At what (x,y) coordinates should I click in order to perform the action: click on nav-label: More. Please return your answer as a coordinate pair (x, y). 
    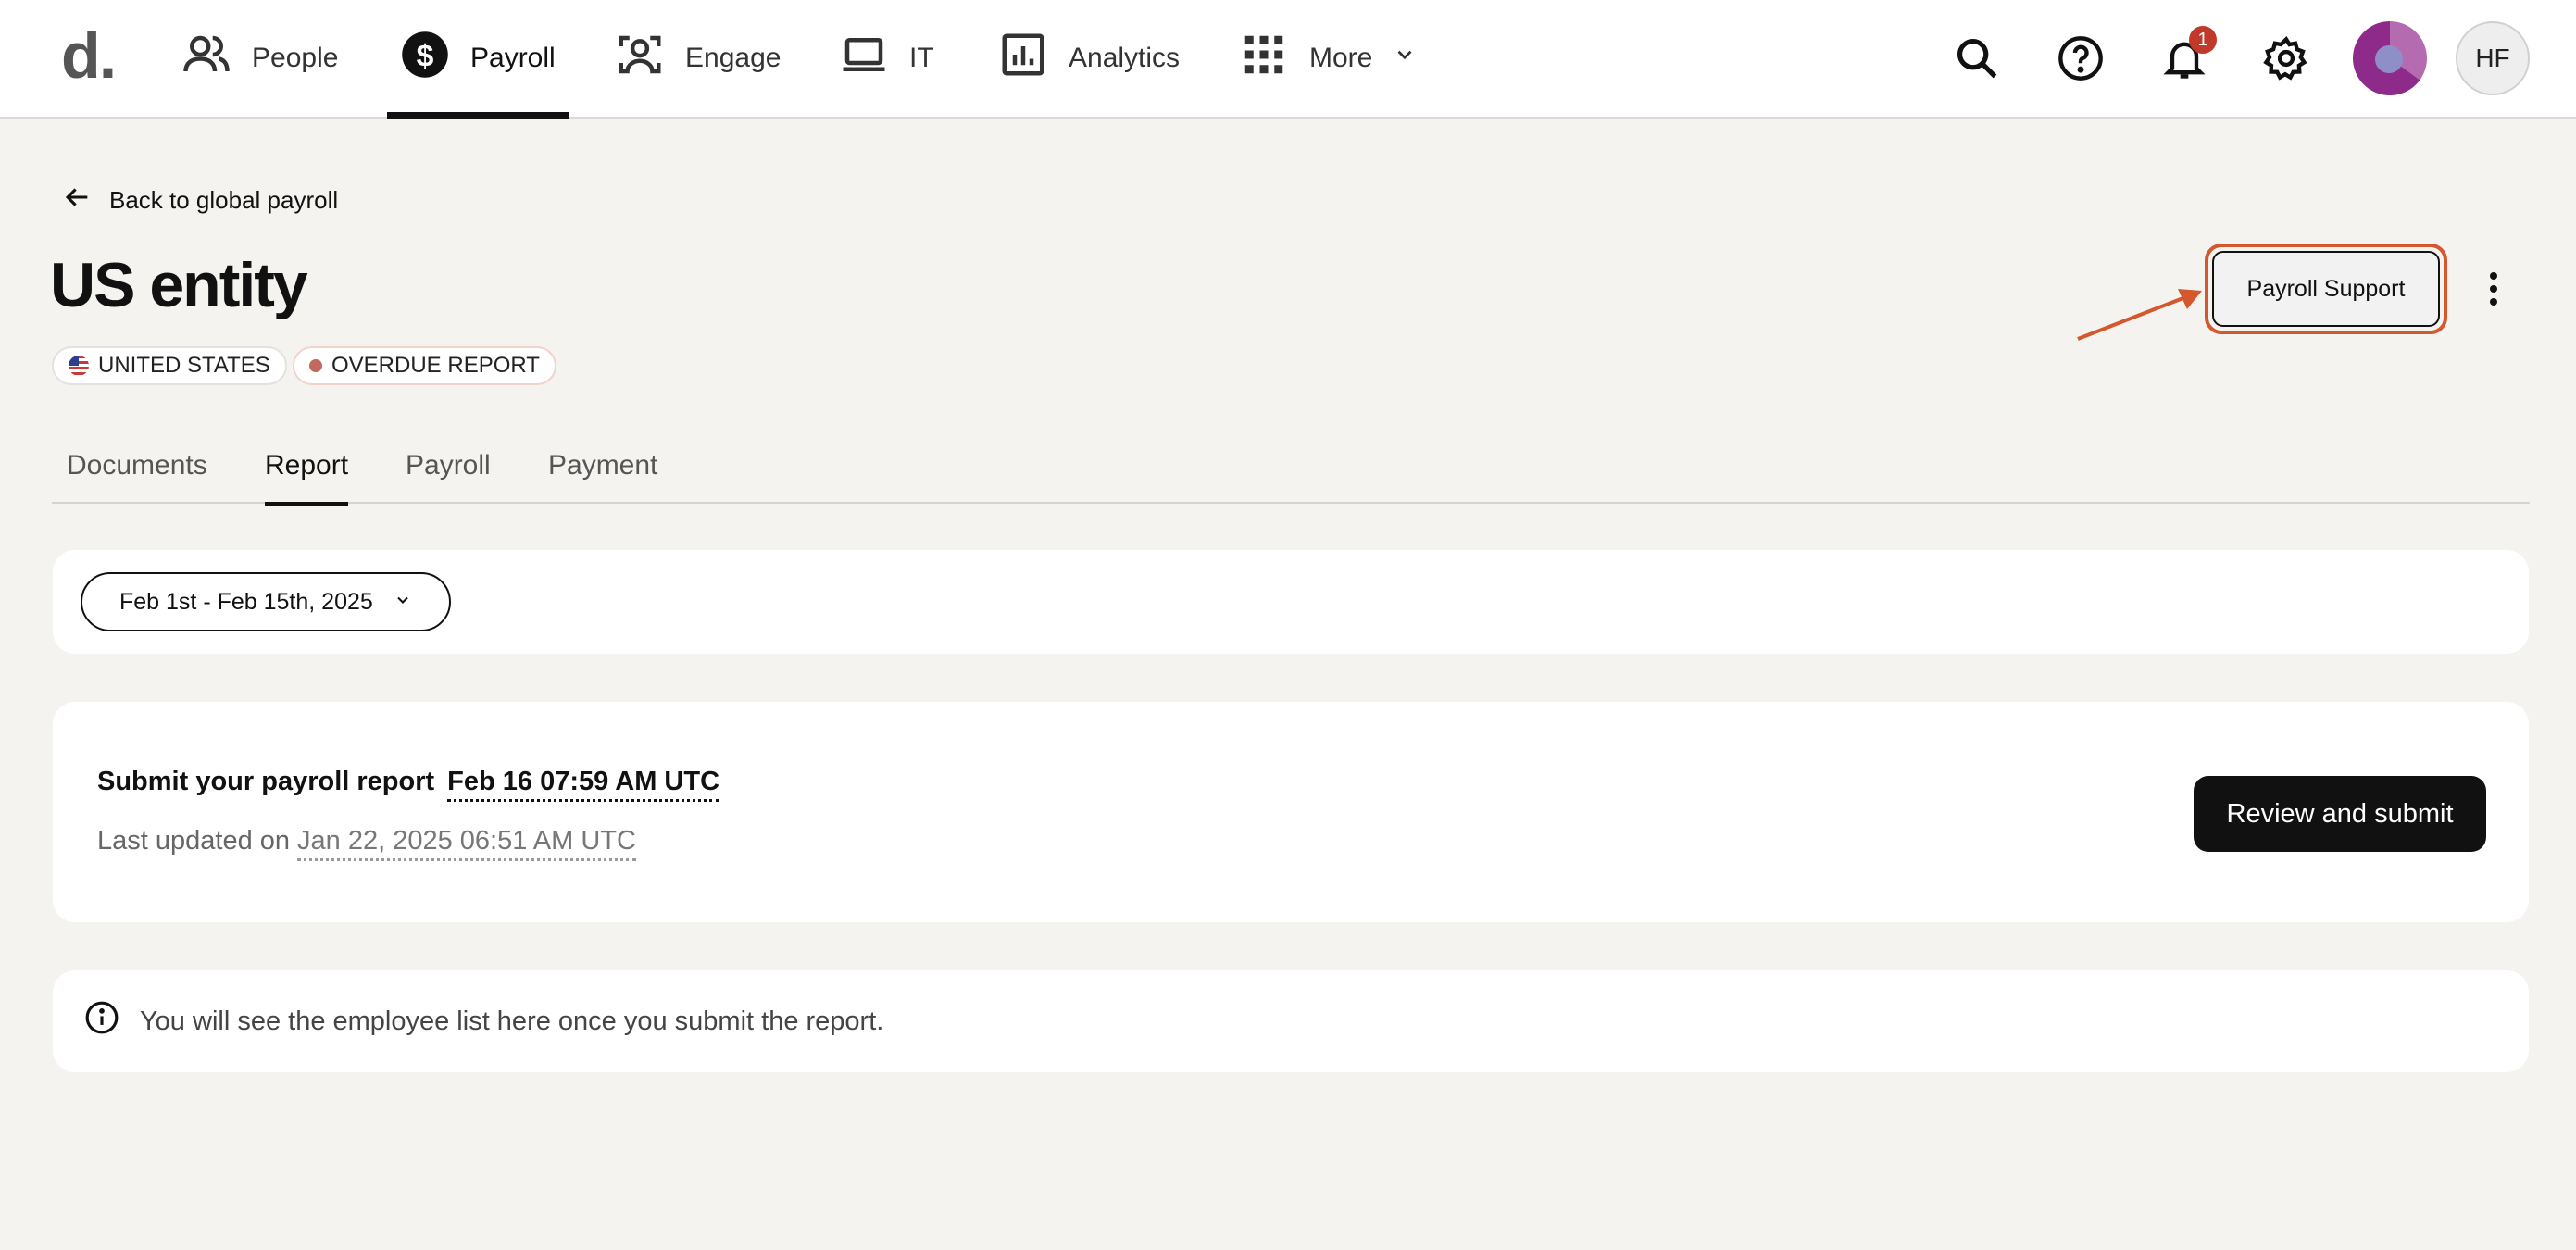
    Looking at the image, I should click on (1341, 58).